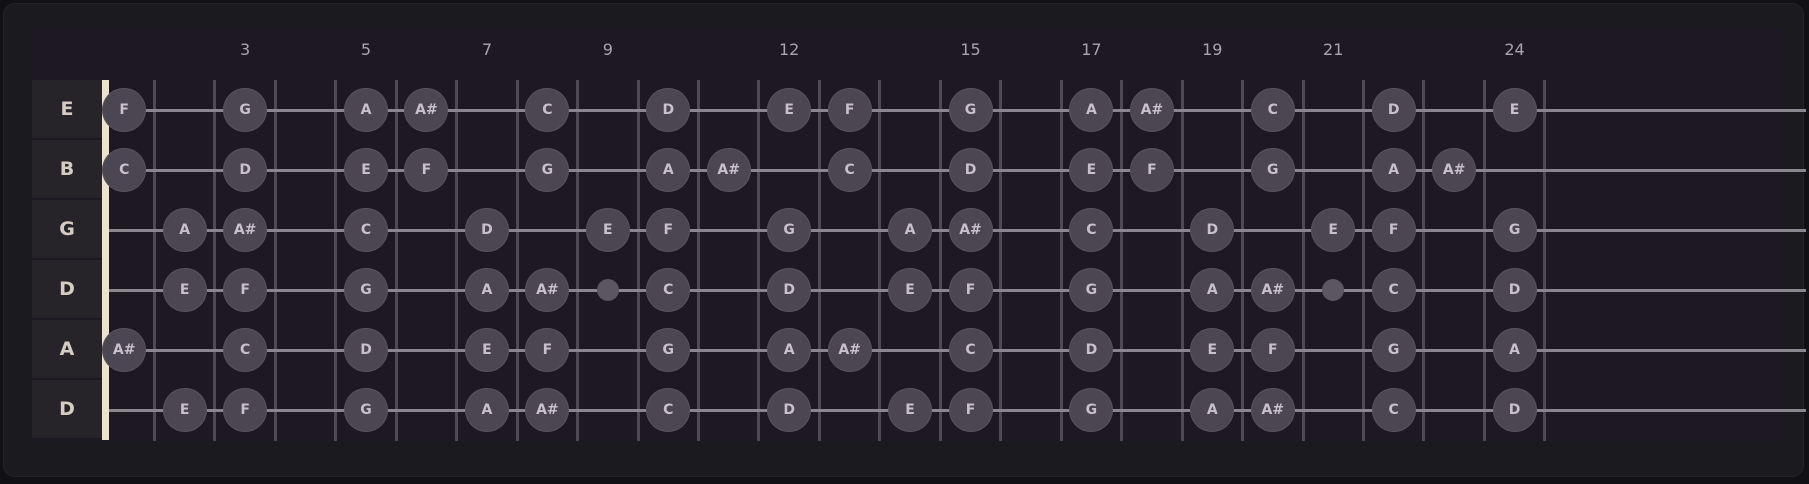  What do you see at coordinates (607, 290) in the screenshot?
I see `inlay-dot` at bounding box center [607, 290].